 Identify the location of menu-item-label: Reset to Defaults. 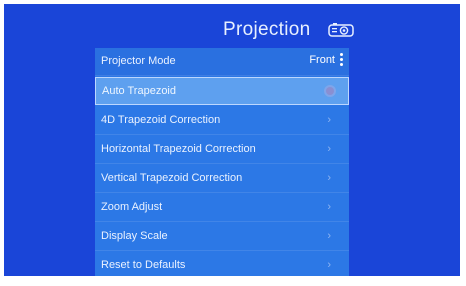
(143, 265).